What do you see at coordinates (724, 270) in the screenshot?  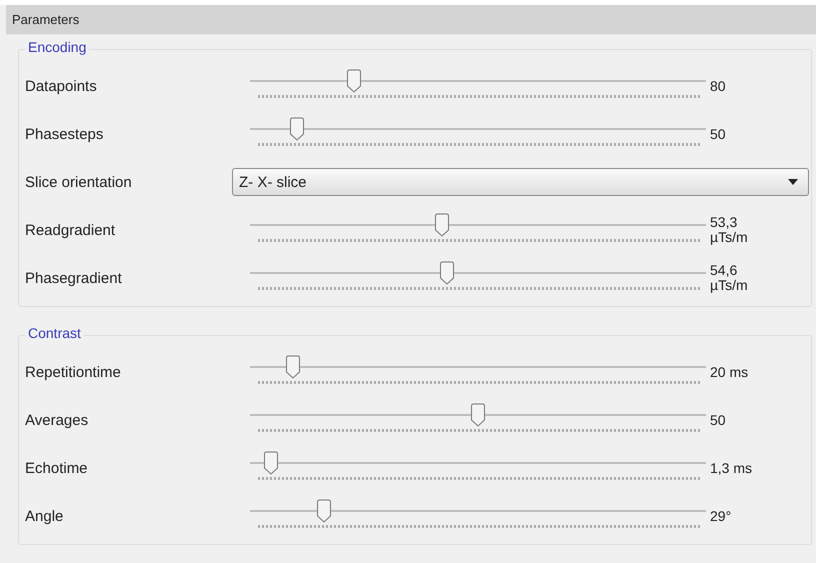 I see `value-text: 54,6` at bounding box center [724, 270].